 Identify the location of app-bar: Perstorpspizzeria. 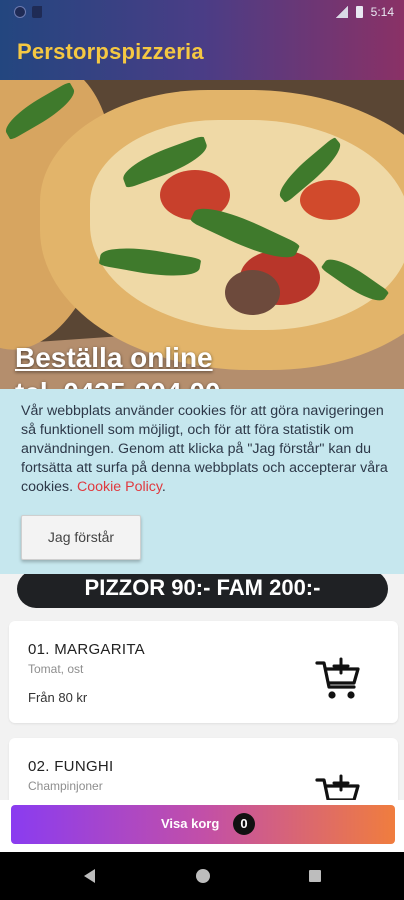
(202, 53).